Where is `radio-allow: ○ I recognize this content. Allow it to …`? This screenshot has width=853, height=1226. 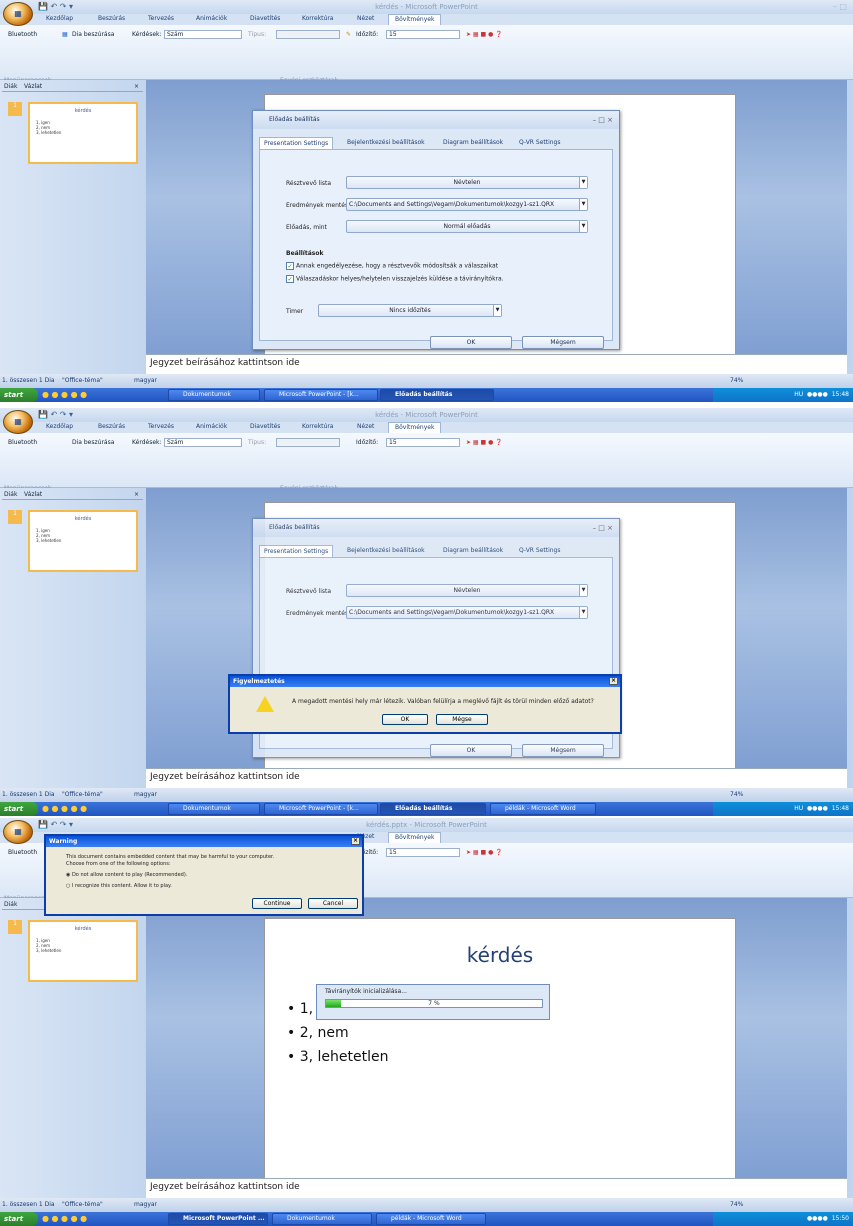
radio-allow: ○ I recognize this content. Allow it to … is located at coordinates (119, 886).